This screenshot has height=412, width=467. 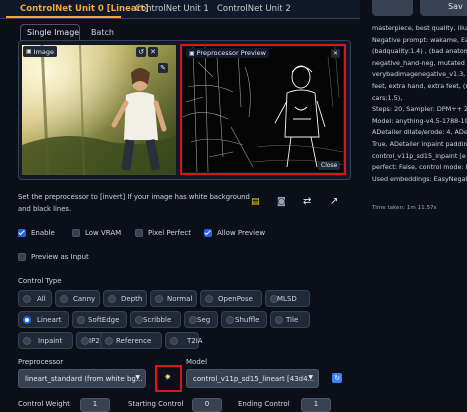 I want to click on control-type-option-scribble: Scribble, so click(x=155, y=319).